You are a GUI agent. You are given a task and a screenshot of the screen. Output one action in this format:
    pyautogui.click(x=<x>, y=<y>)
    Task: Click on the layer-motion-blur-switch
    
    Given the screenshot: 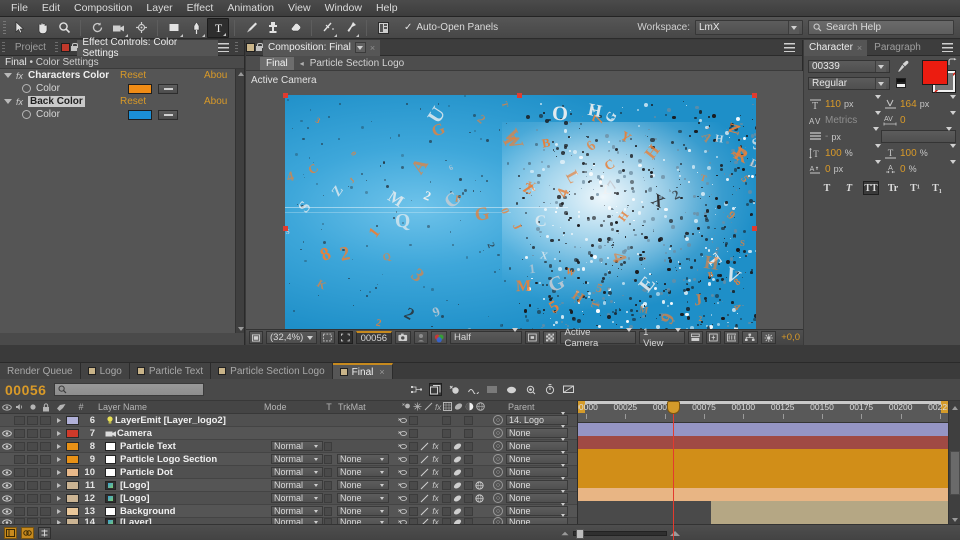 What is the action you would take?
    pyautogui.click(x=457, y=511)
    